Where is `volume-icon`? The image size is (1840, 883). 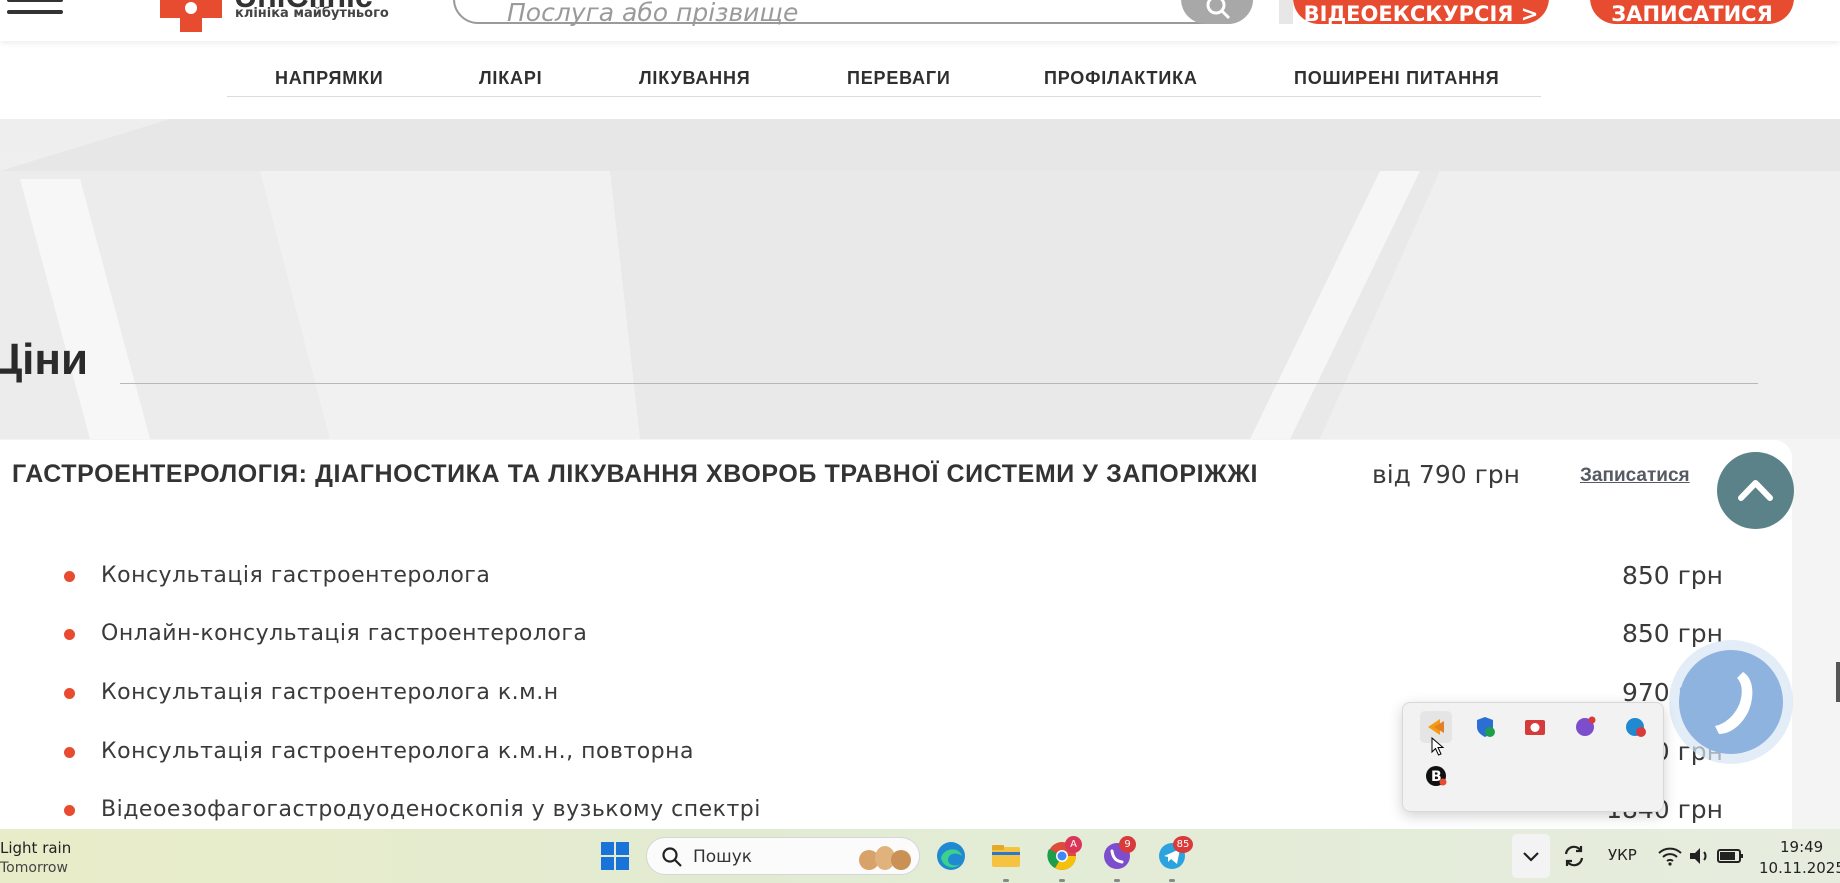 volume-icon is located at coordinates (1700, 856).